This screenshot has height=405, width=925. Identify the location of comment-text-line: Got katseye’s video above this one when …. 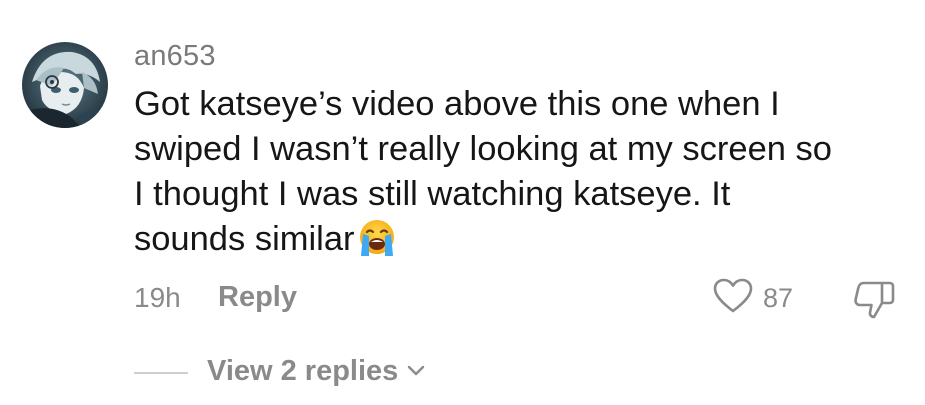
(457, 104).